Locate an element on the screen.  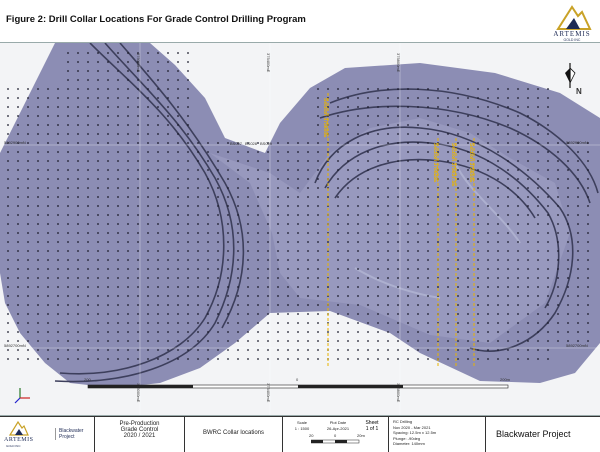
title-block-phase: Pre-Production Grade Control 2020 / 2021 is located at coordinates (140, 434).